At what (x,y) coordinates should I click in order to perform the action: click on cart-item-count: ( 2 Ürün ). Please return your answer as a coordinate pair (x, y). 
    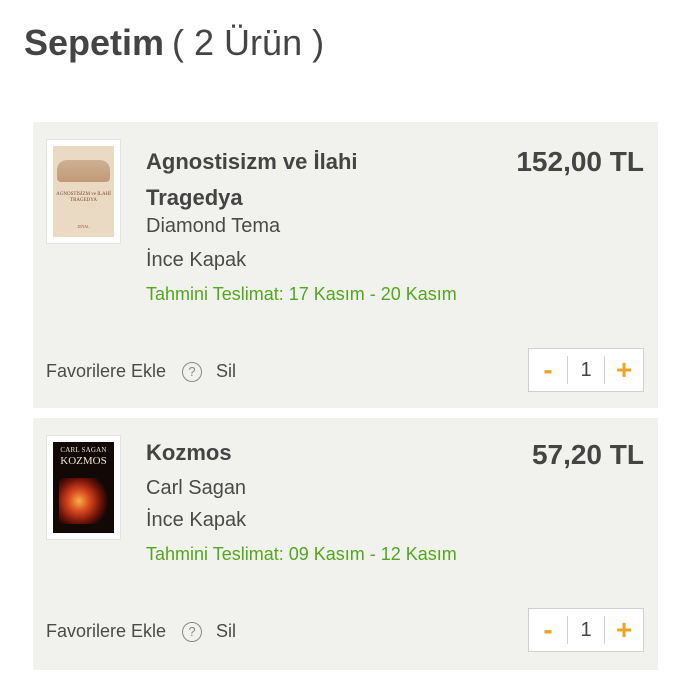
    Looking at the image, I should click on (248, 42).